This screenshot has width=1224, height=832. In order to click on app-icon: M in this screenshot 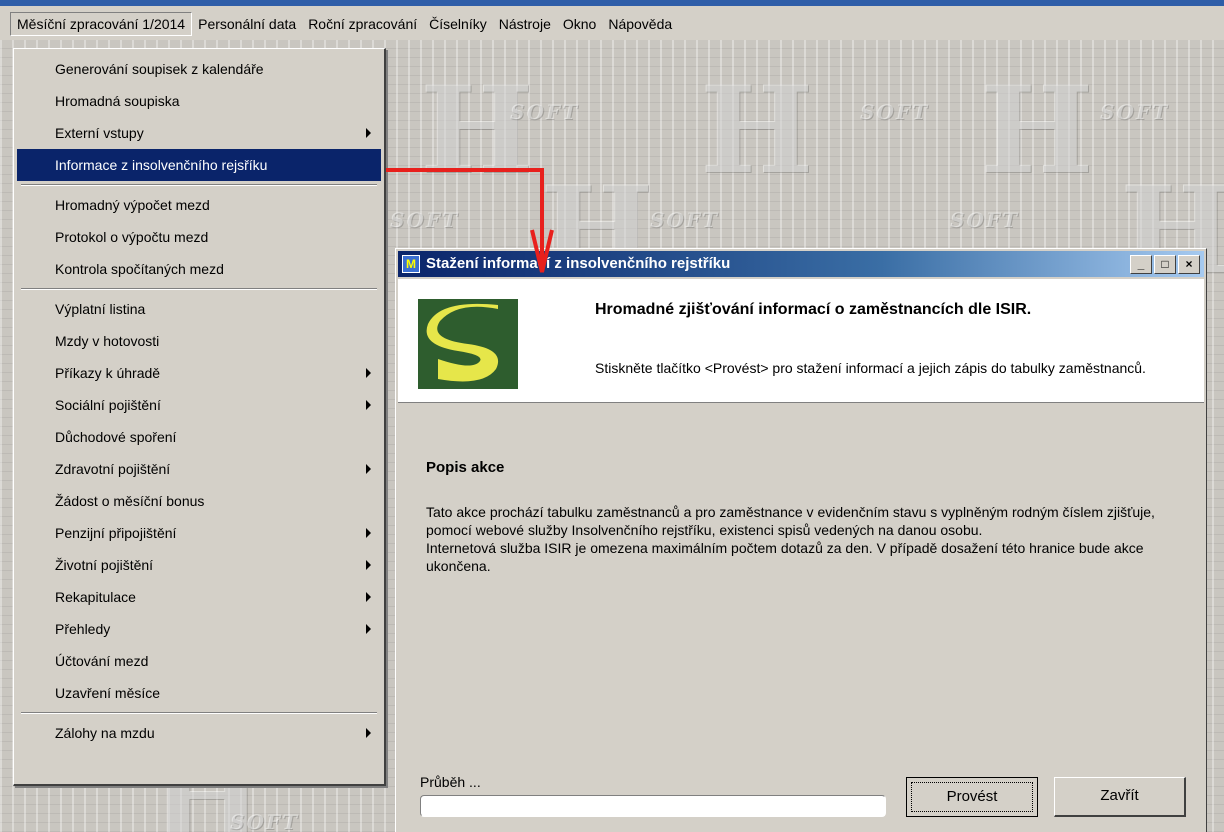, I will do `click(411, 264)`.